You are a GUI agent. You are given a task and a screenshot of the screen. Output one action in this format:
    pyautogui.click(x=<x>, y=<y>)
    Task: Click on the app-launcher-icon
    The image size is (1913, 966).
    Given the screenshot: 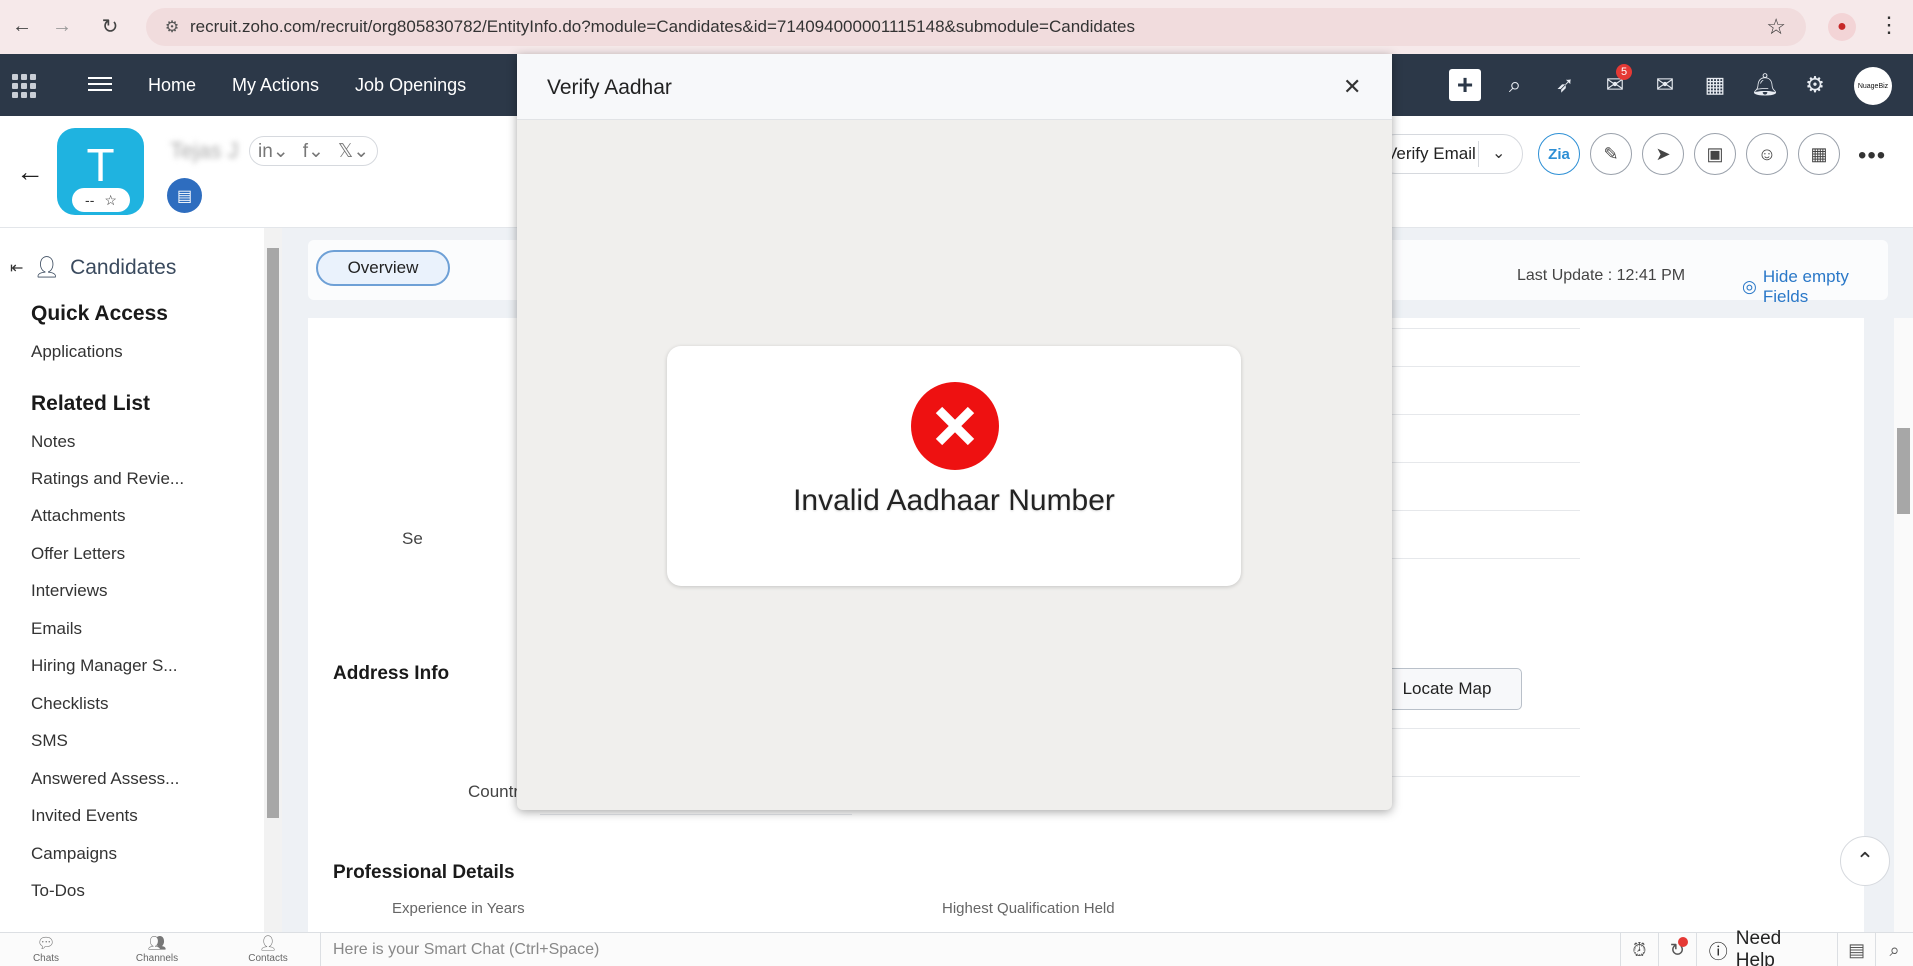 What is the action you would take?
    pyautogui.click(x=25, y=85)
    